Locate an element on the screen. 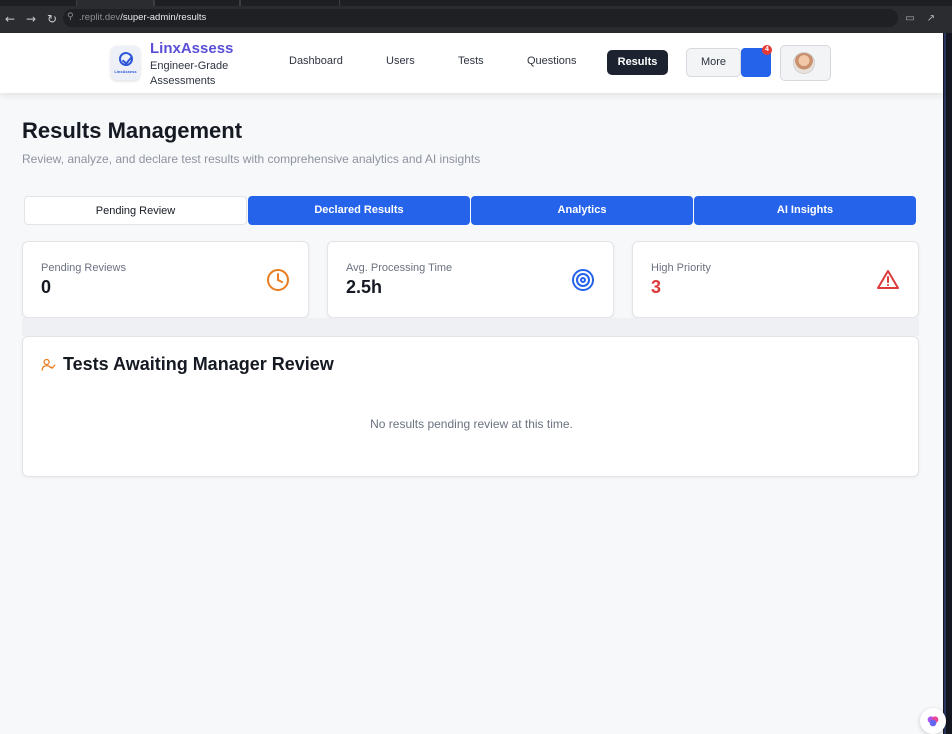  warning-triangle-icon is located at coordinates (888, 279).